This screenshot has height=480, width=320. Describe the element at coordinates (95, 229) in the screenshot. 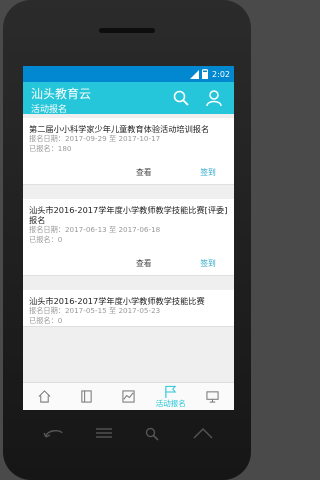

I see `activity-date: 报名日期：2017-06-13 至 2017-06-18` at that location.